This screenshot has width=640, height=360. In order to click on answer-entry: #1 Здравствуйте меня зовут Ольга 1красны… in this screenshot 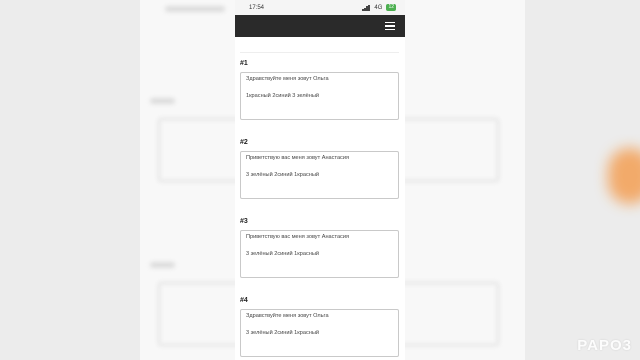, I will do `click(319, 99)`.